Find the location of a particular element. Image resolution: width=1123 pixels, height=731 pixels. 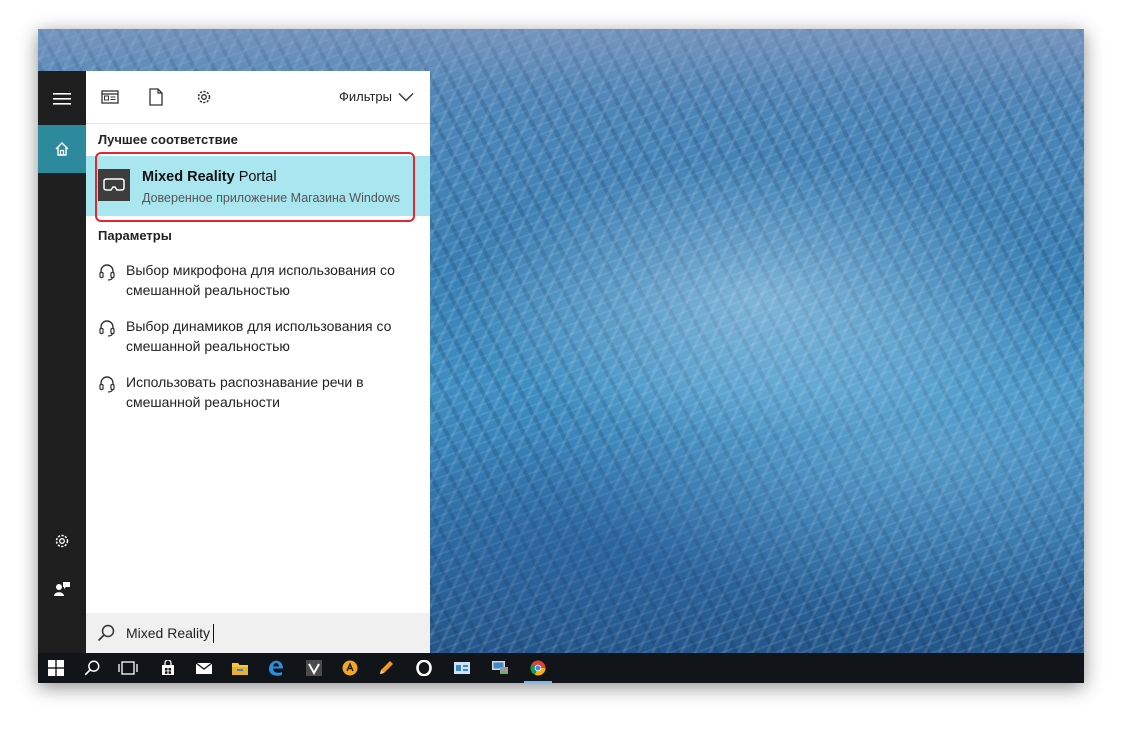

opera-icon is located at coordinates (424, 668).